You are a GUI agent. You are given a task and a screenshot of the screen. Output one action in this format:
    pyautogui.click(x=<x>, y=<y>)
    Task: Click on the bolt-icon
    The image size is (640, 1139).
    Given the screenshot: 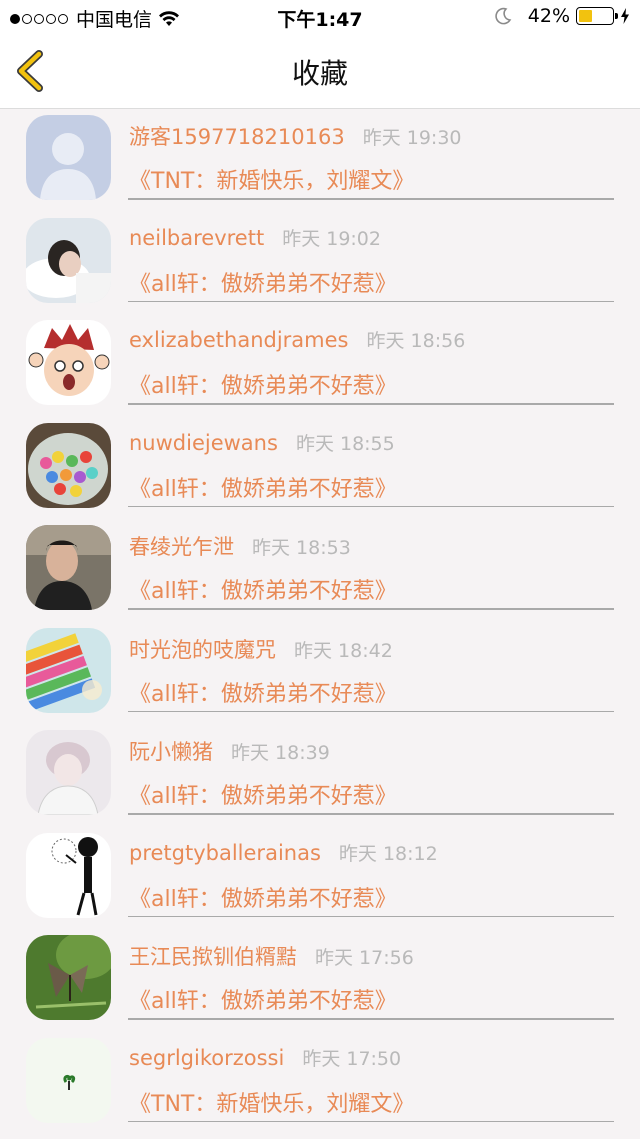 What is the action you would take?
    pyautogui.click(x=625, y=16)
    